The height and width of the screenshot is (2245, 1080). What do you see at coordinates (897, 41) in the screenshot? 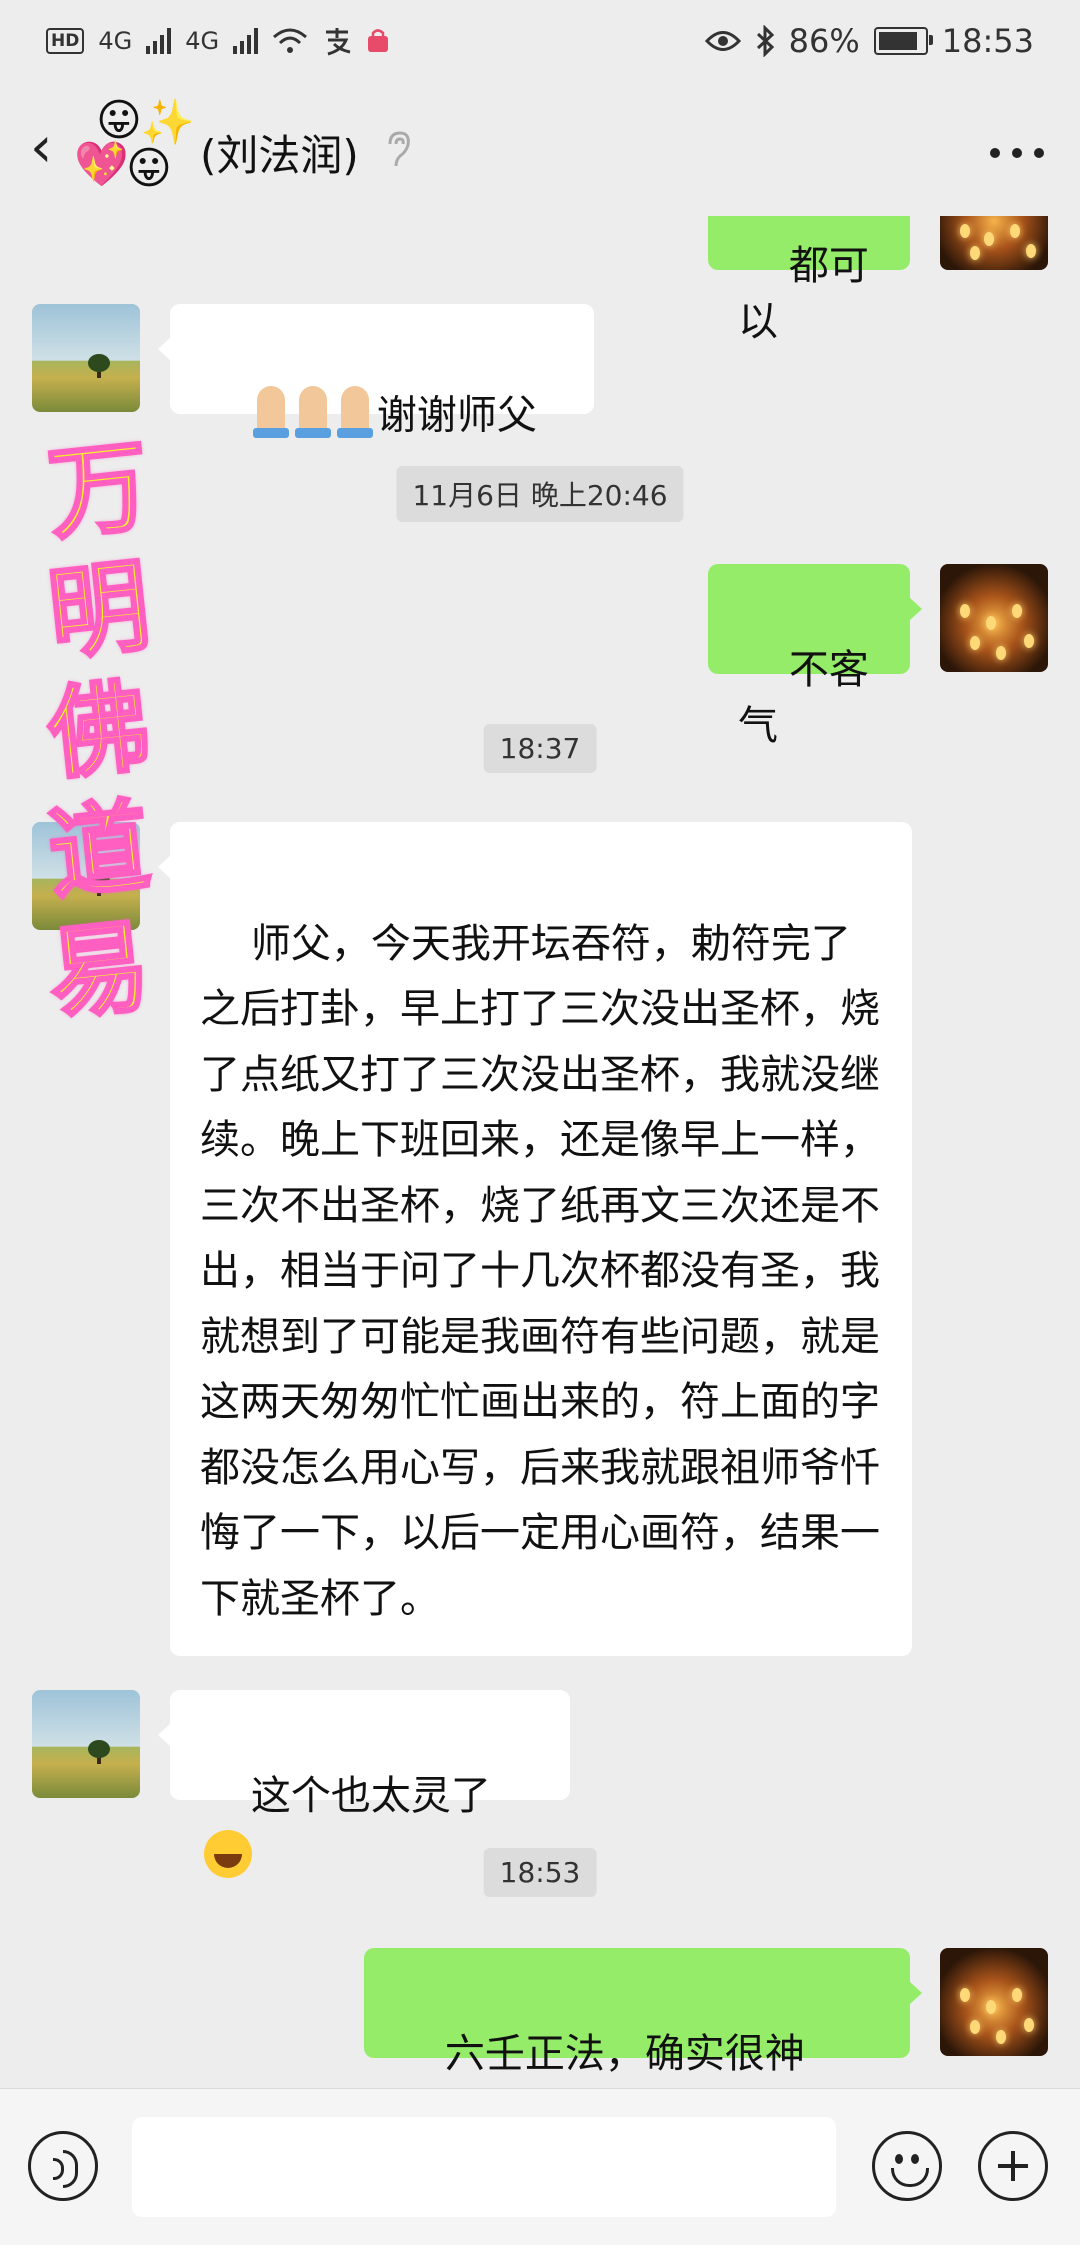
I see `battery-fill` at bounding box center [897, 41].